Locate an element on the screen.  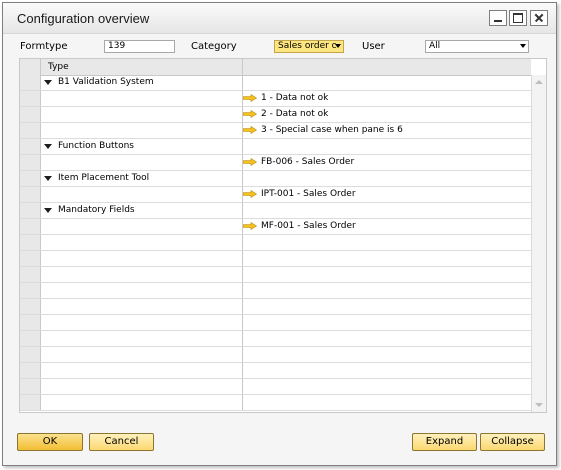
maximize-icon is located at coordinates (518, 18).